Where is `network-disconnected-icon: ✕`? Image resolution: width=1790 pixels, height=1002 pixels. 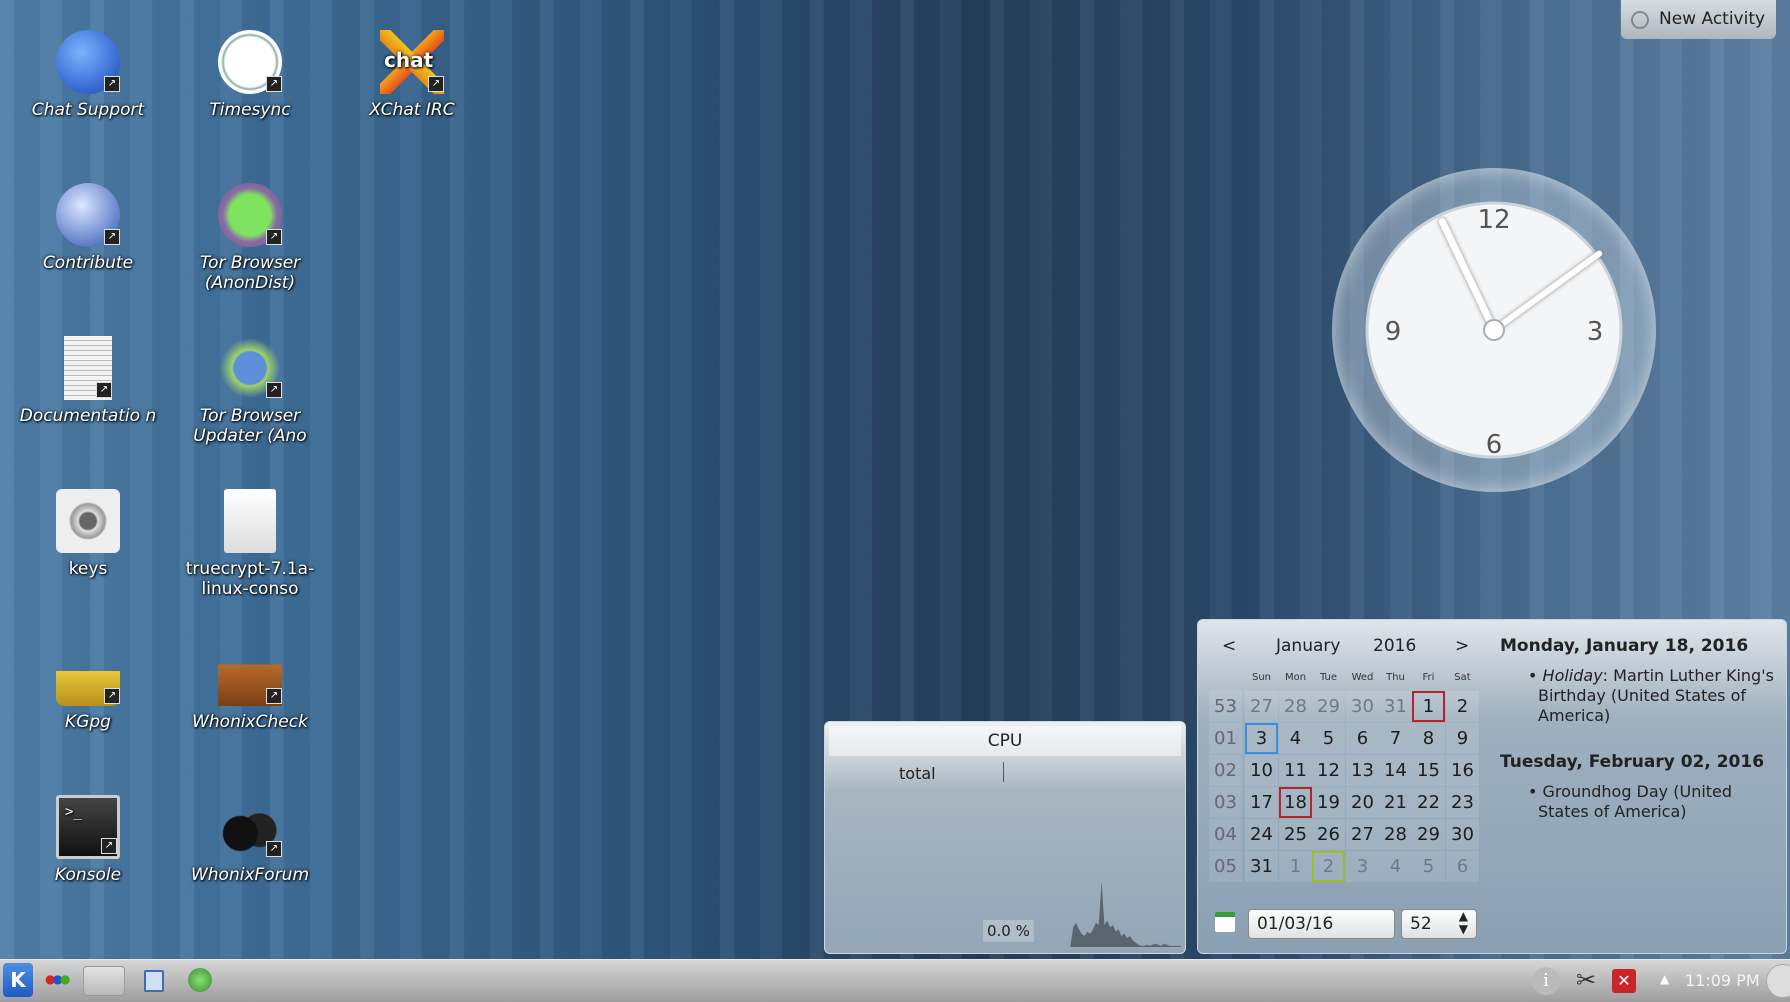 network-disconnected-icon: ✕ is located at coordinates (1624, 981).